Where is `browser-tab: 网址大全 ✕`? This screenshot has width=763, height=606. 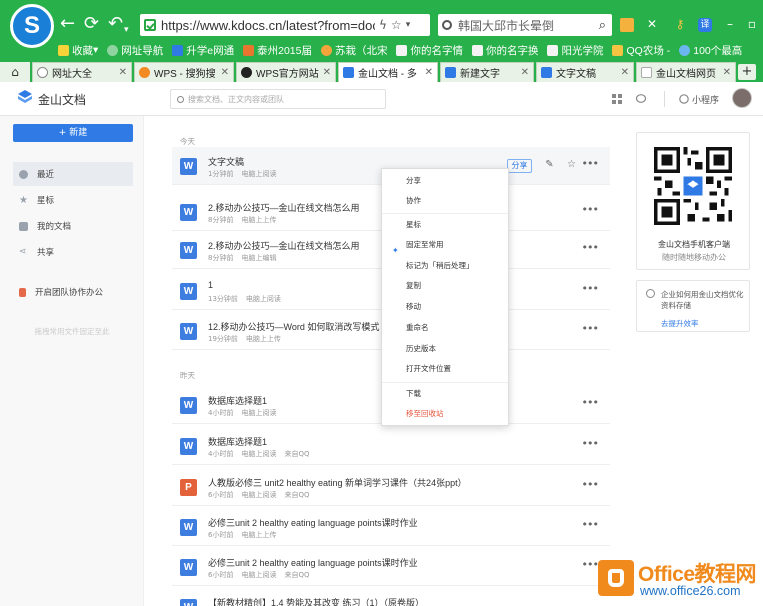
browser-tab: 网址大全 ✕ is located at coordinates (82, 72).